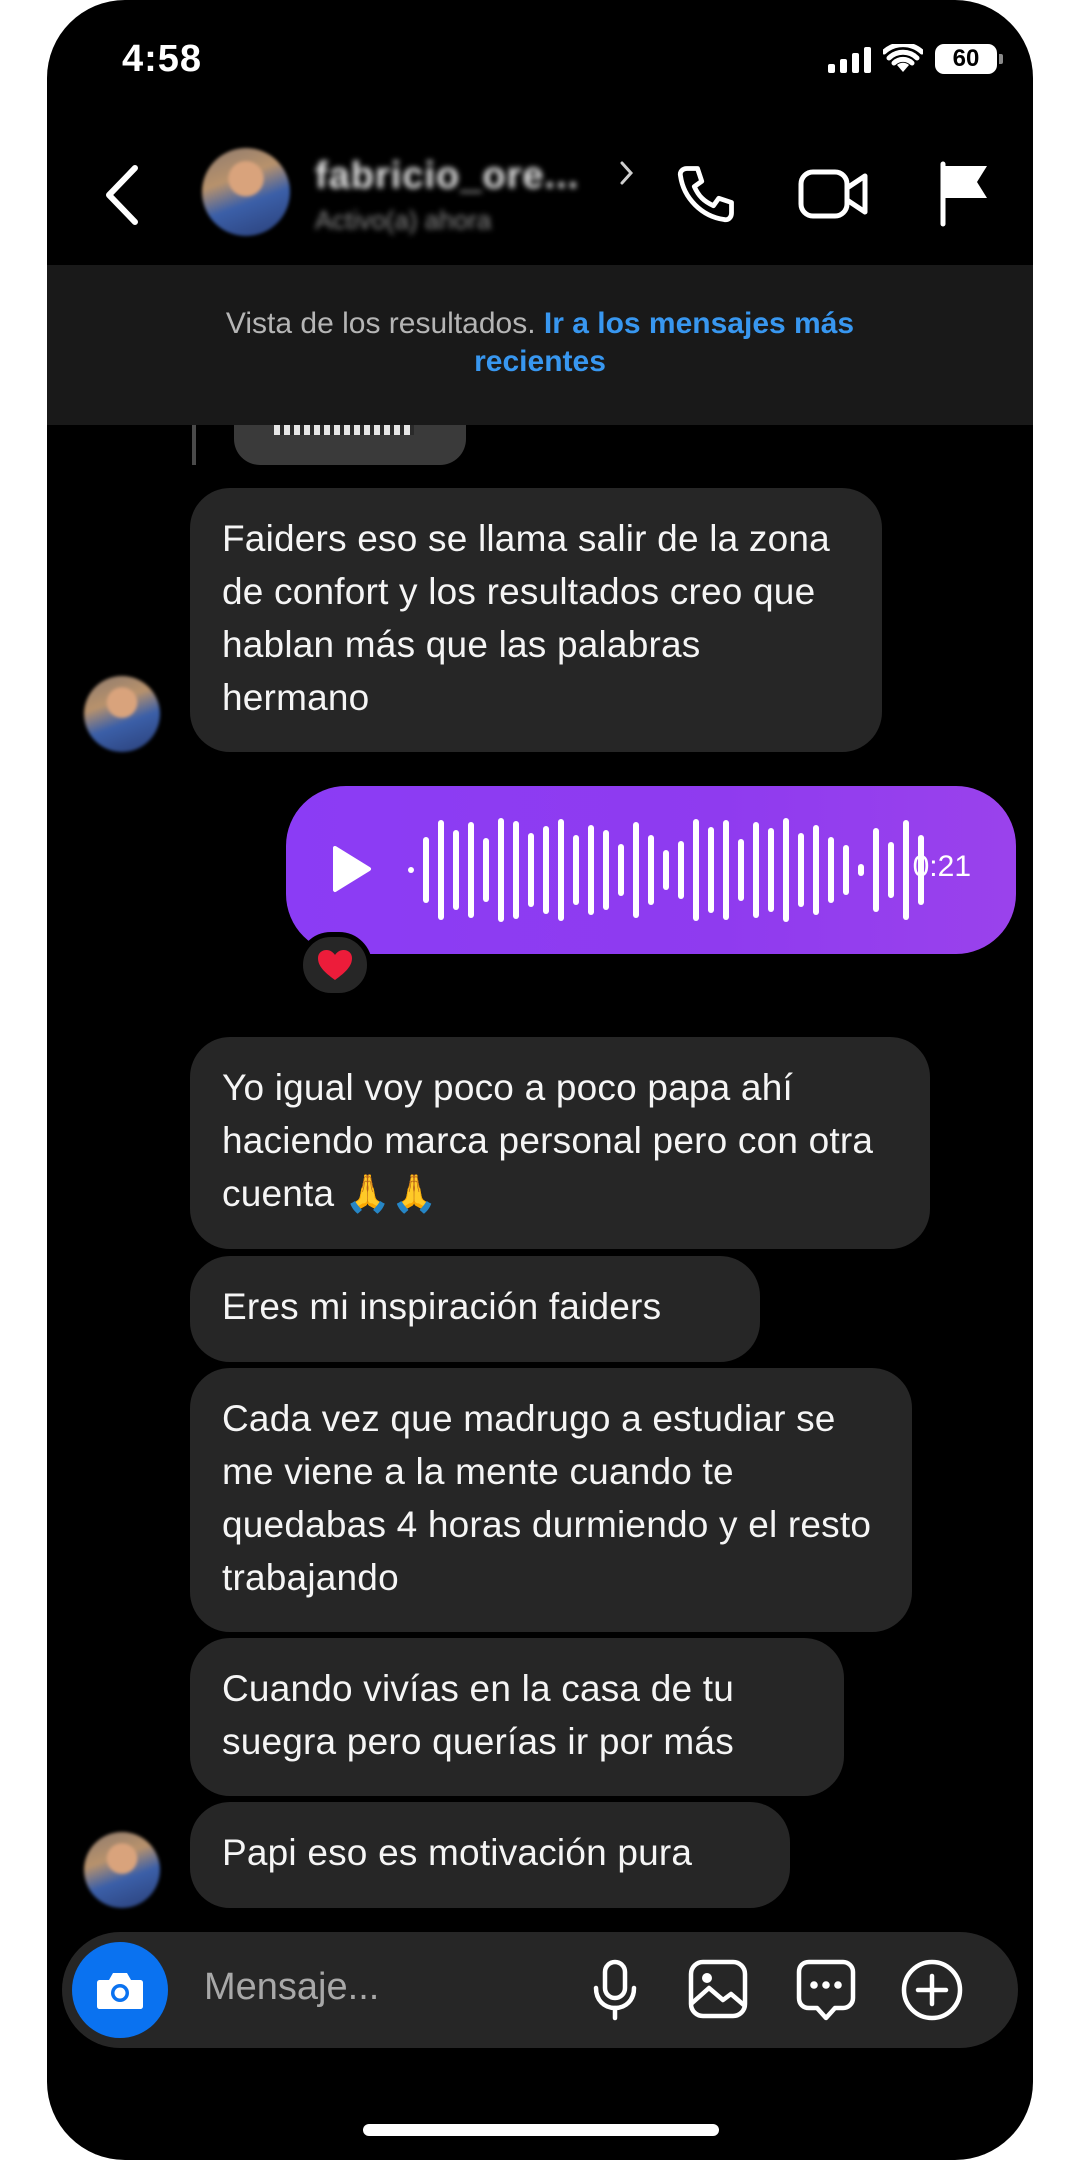  Describe the element at coordinates (194, 445) in the screenshot. I see `reply-line` at that location.